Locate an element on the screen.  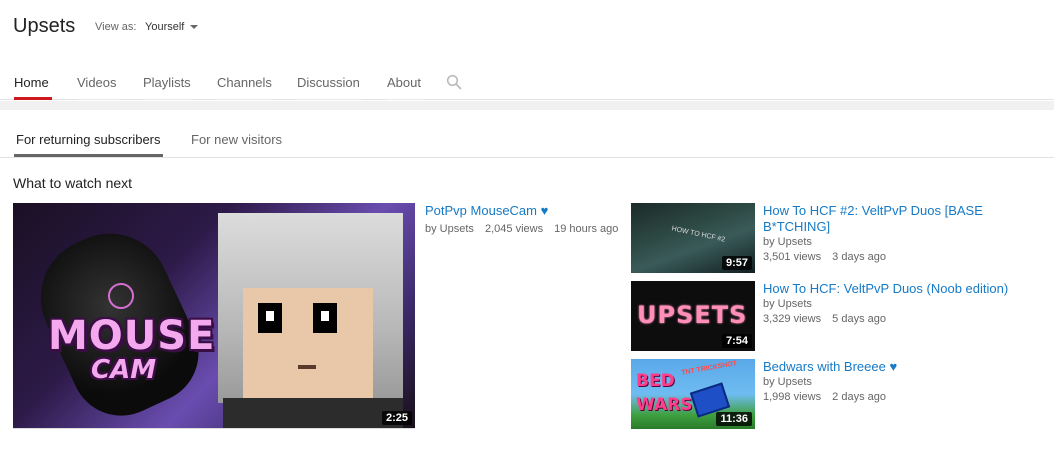
subtab-returning-subscribers: For returning subscribers is located at coordinates (88, 144).